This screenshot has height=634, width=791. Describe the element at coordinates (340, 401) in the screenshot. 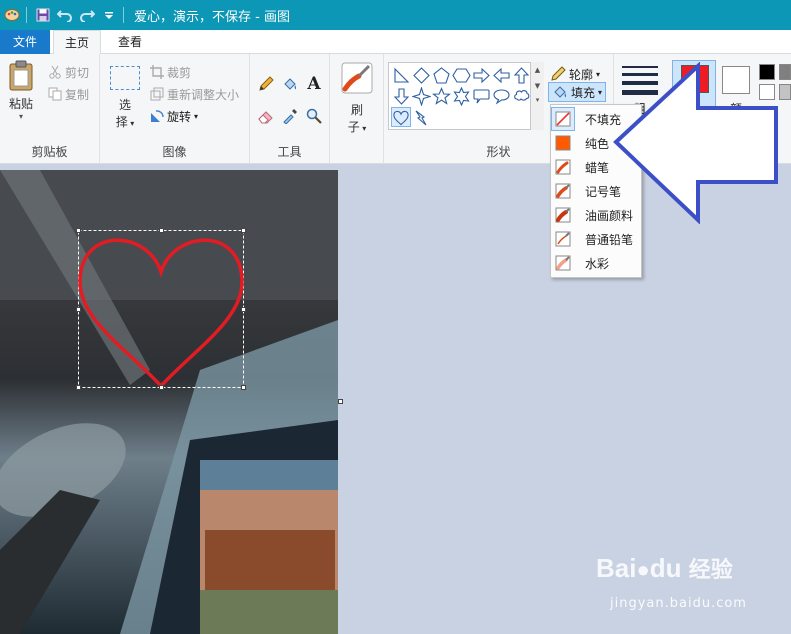

I see `canvas-resize-handle` at that location.